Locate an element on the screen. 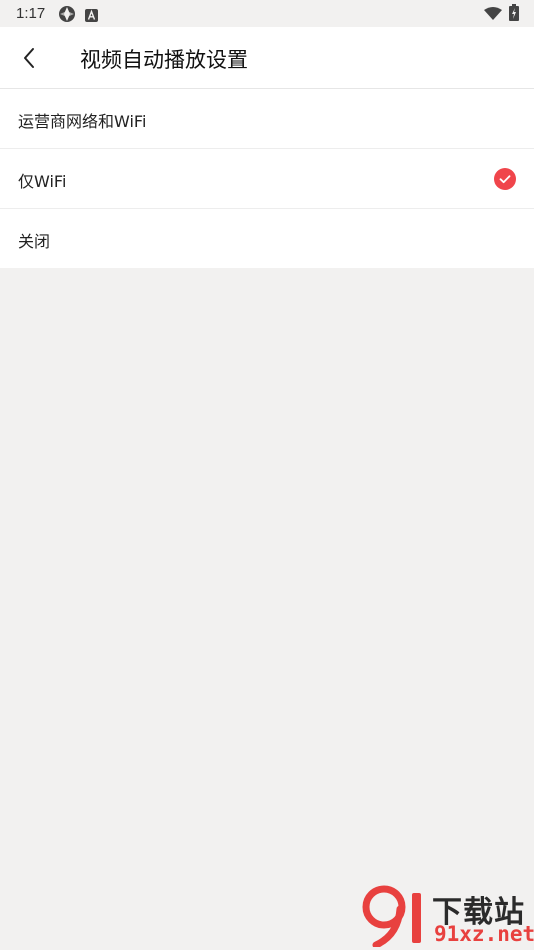 Image resolution: width=534 pixels, height=950 pixels. option-carrier-and-wifi: 运营商网络和WiFi is located at coordinates (267, 119).